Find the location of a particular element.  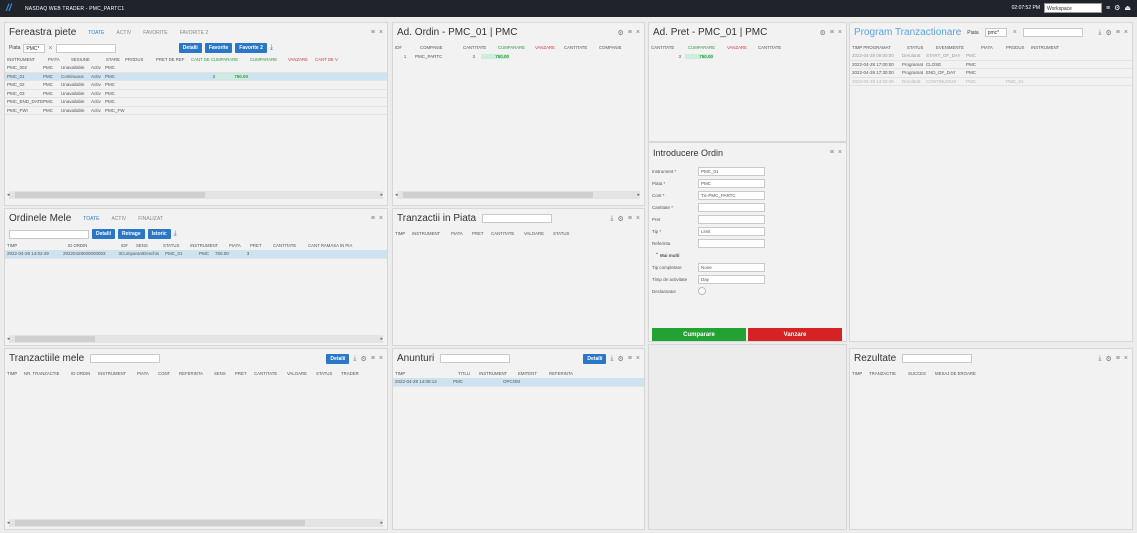

column-header: CANT RAMASA IN PIA is located at coordinates (336, 245).